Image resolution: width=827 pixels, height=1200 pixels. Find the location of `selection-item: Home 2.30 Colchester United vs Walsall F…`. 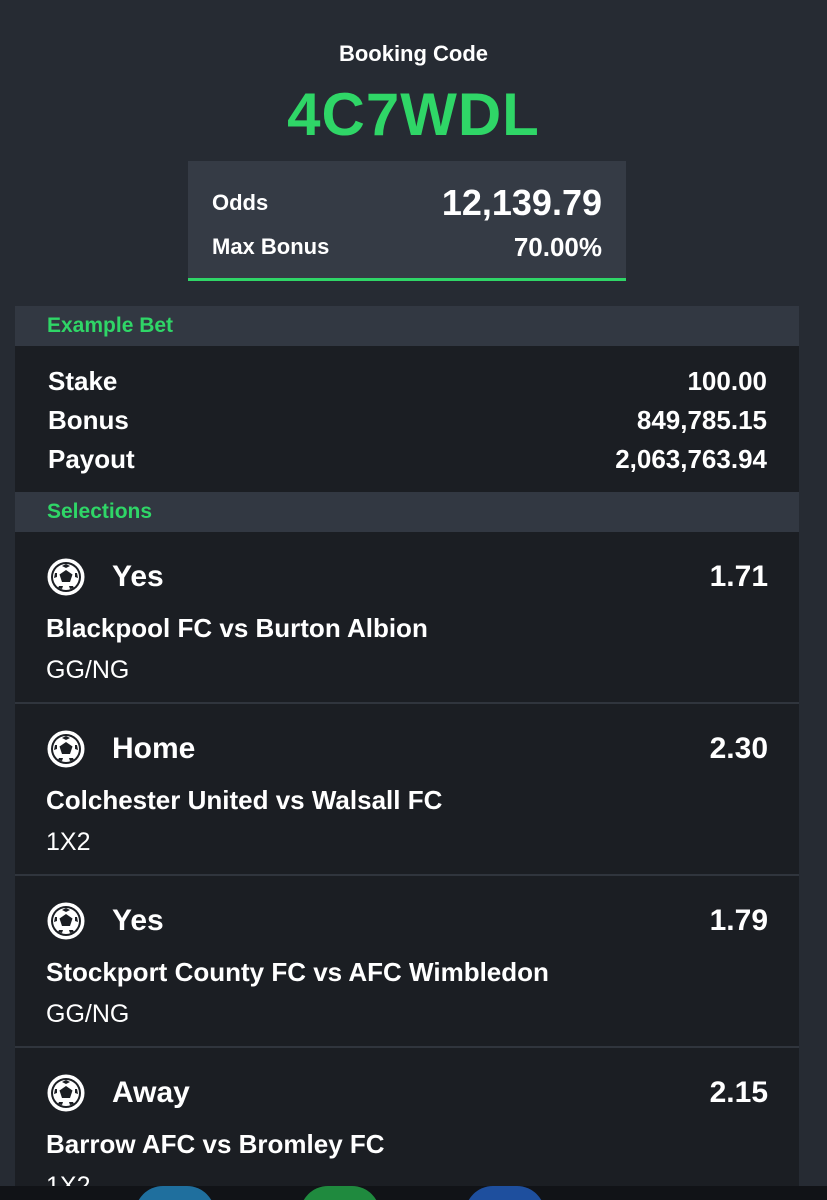

selection-item: Home 2.30 Colchester United vs Walsall F… is located at coordinates (407, 790).